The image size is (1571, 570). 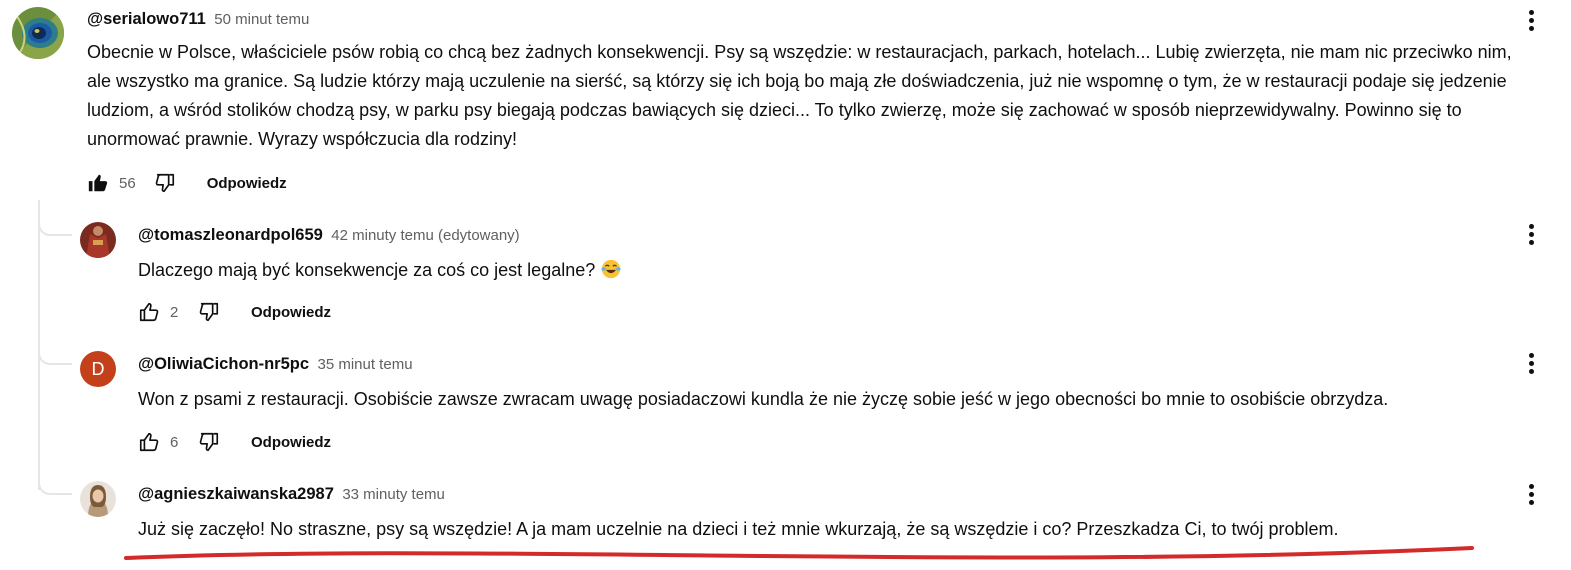 I want to click on timestamp: 33 minuty temu, so click(x=393, y=494).